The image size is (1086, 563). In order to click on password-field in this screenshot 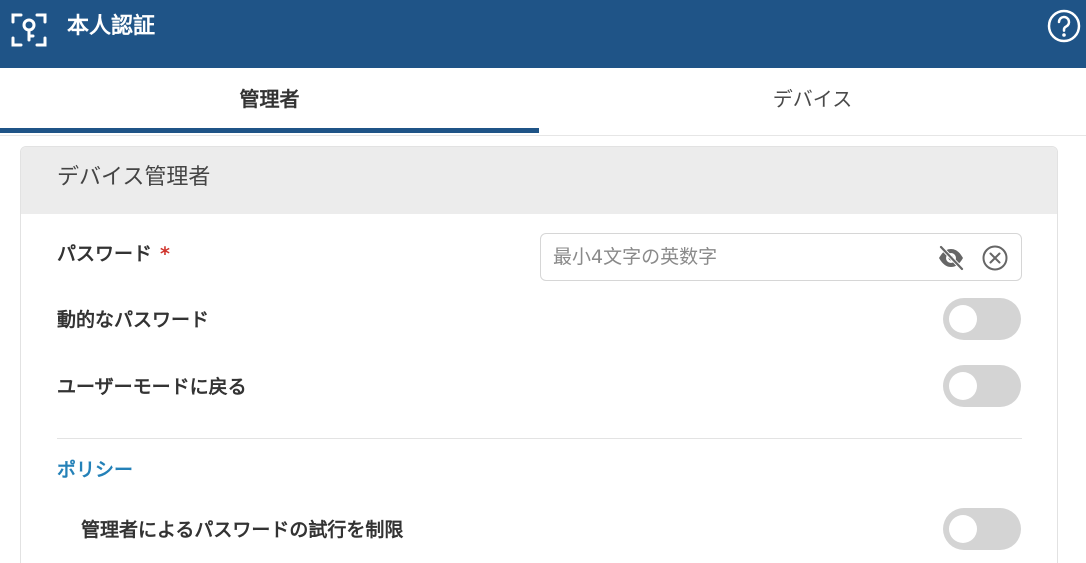, I will do `click(781, 257)`.